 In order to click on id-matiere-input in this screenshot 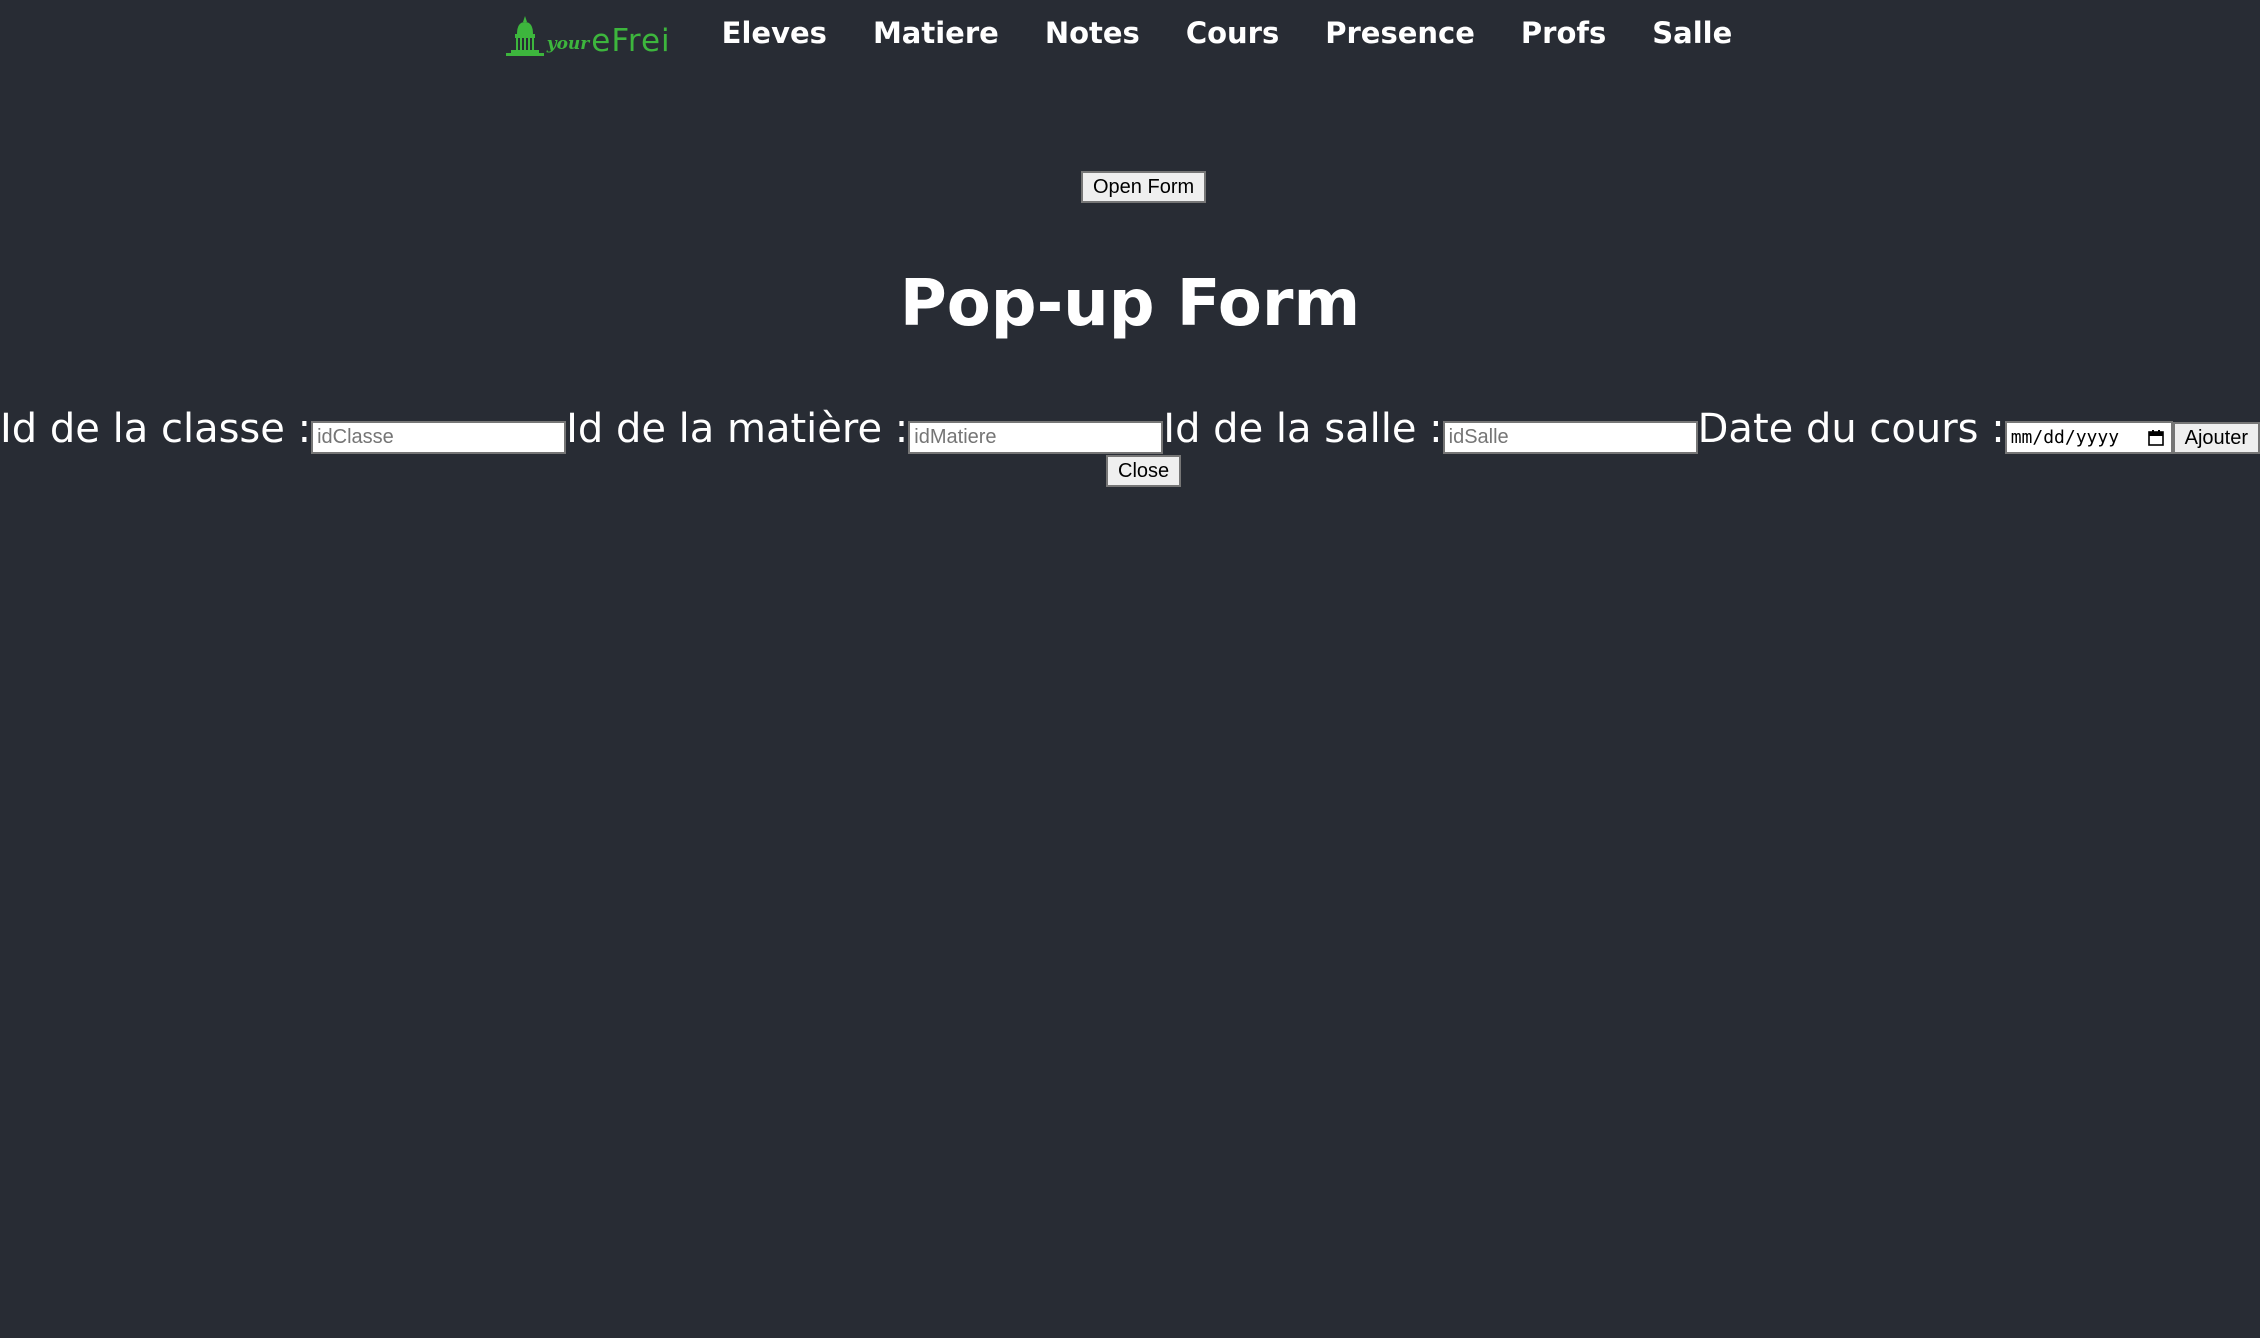, I will do `click(1036, 437)`.